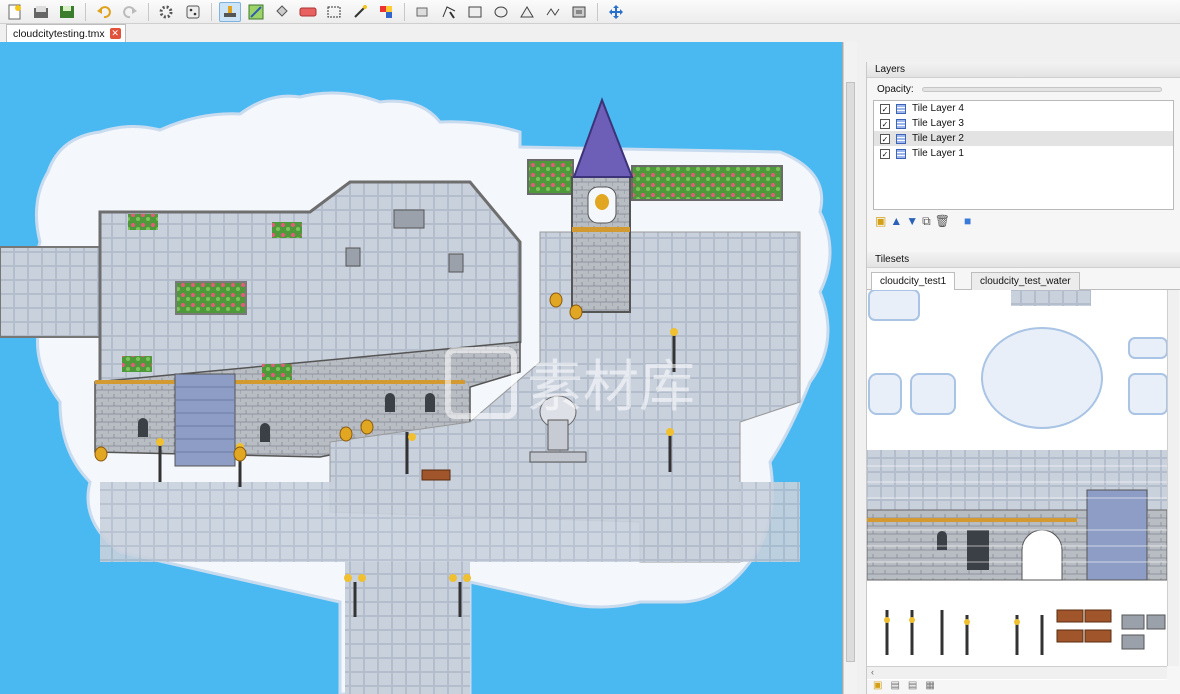 The width and height of the screenshot is (1180, 694). I want to click on show-hide-layers-icon: ■, so click(967, 221).